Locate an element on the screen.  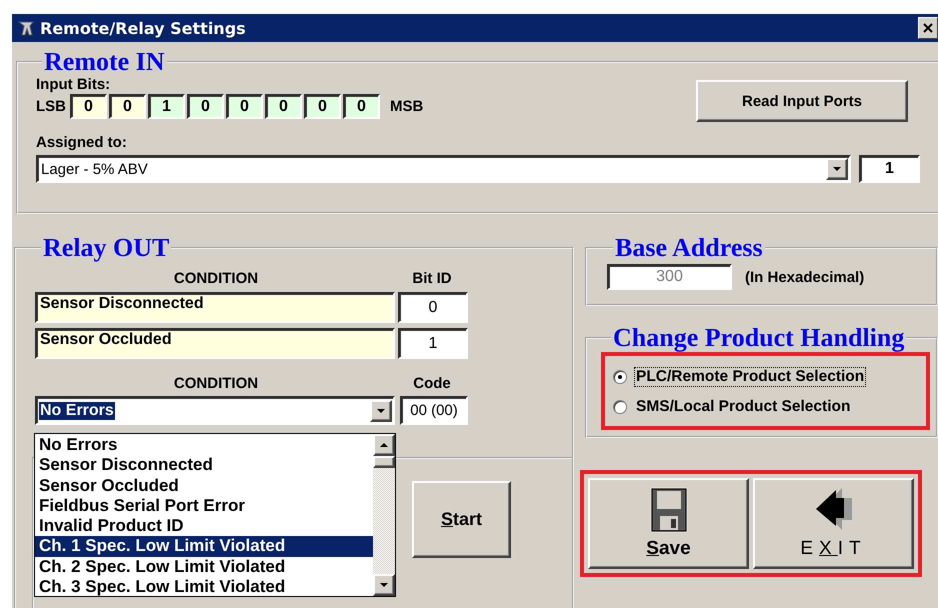
scroll-up-button is located at coordinates (384, 445).